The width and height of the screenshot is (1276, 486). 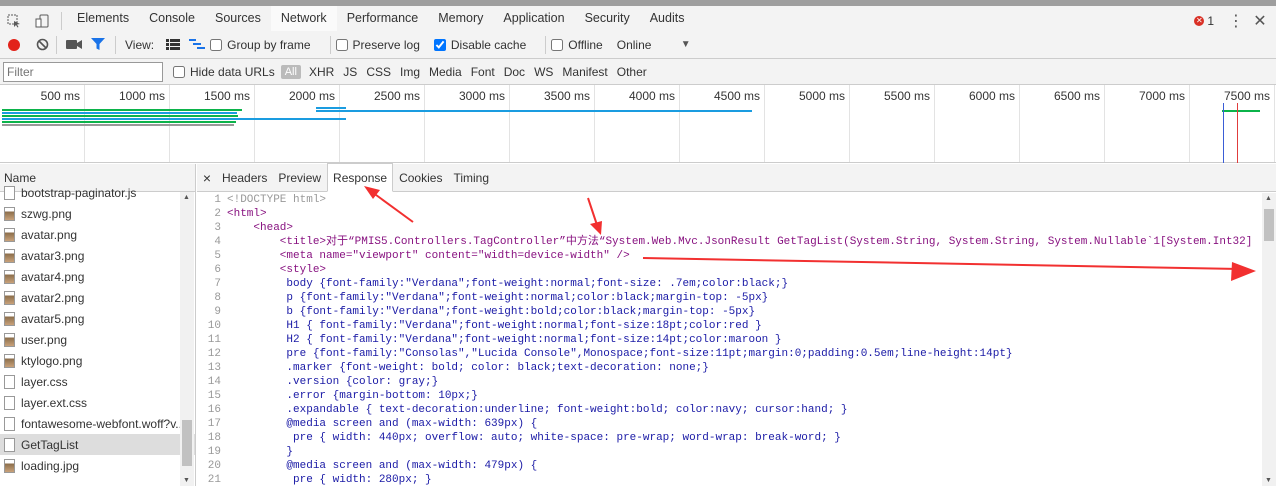 What do you see at coordinates (1204, 21) in the screenshot?
I see `error-counter: ✕ 1` at bounding box center [1204, 21].